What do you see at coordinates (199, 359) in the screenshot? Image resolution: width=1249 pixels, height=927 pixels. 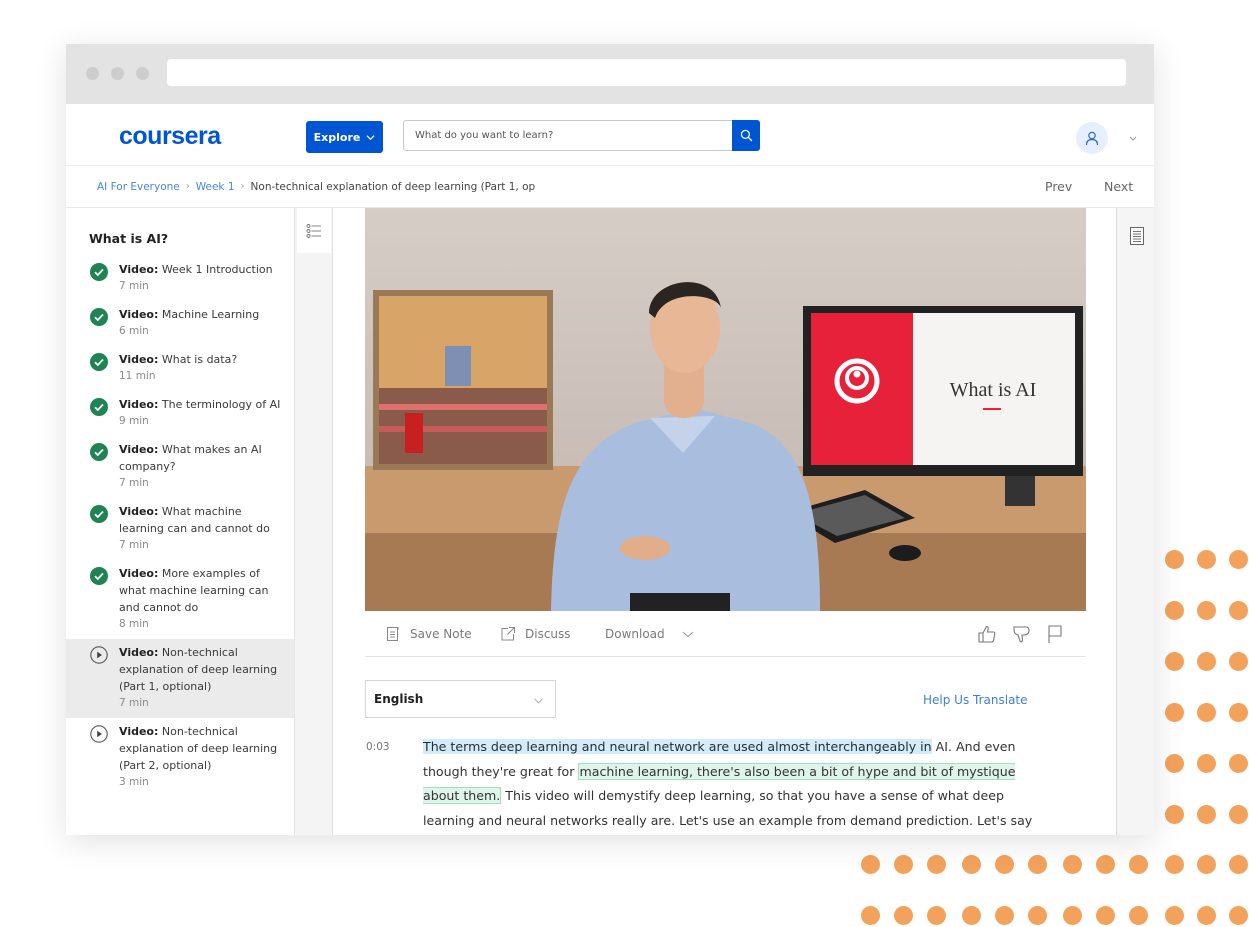 I see `lesson-name: What is data?` at bounding box center [199, 359].